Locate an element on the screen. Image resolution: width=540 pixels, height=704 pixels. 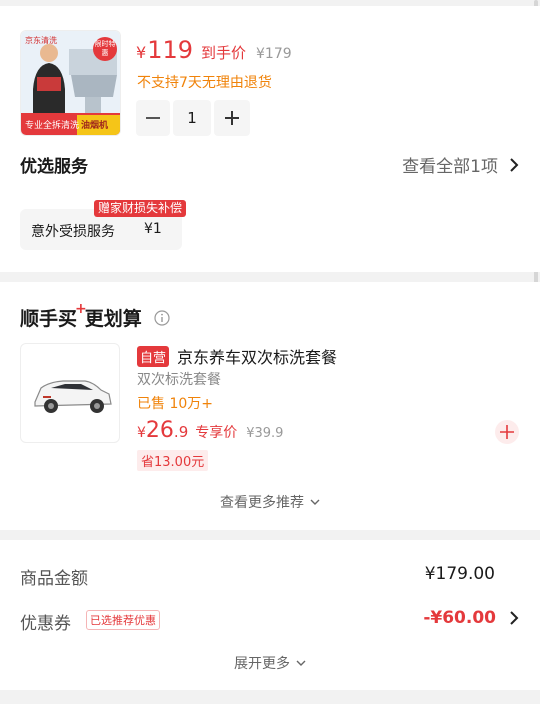
product-brand-text: 京东清洗 is located at coordinates (41, 40).